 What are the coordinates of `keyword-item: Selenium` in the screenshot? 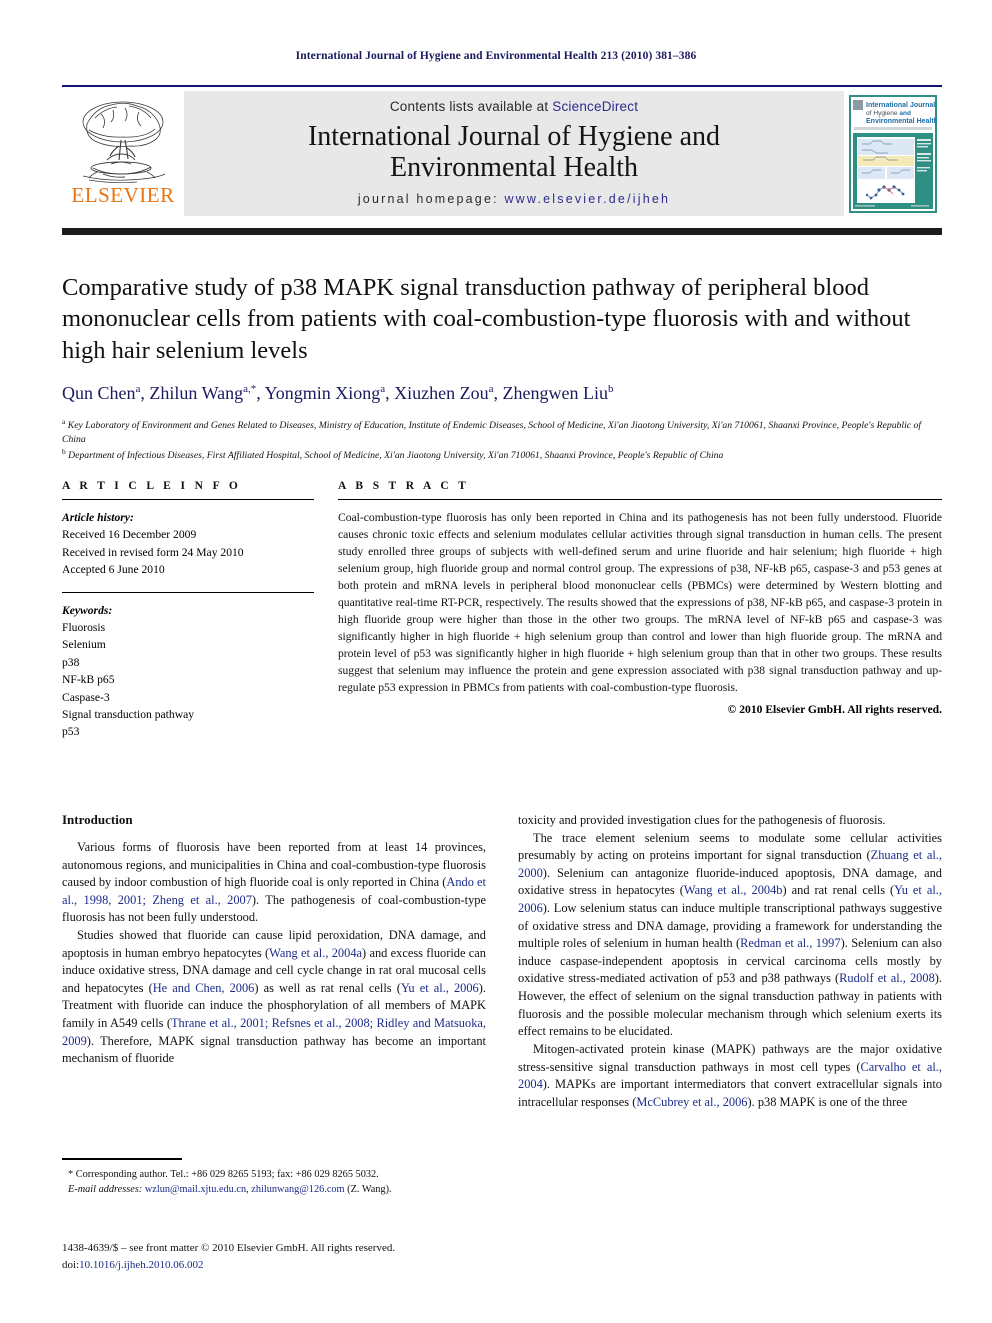 It's located at (84, 645).